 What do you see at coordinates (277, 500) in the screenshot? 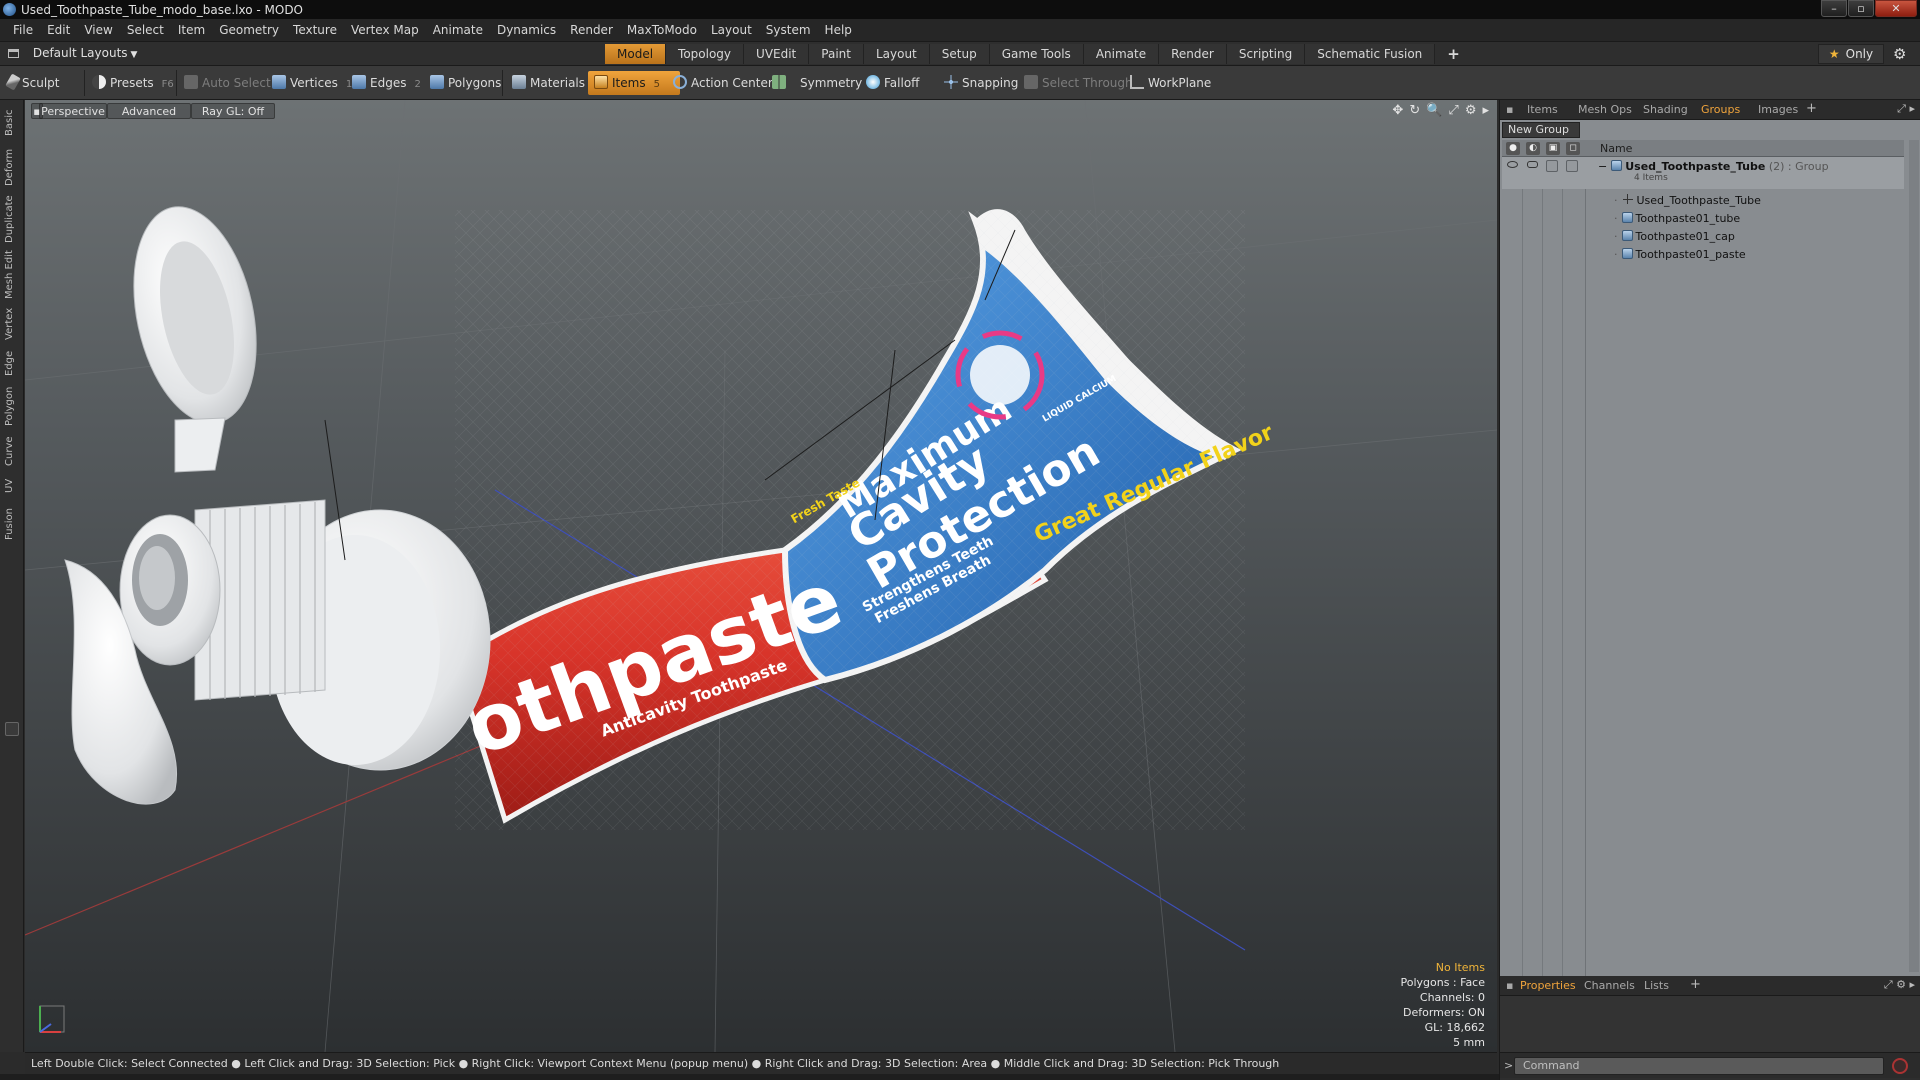
I see `toothpaste-cap-mesh` at bounding box center [277, 500].